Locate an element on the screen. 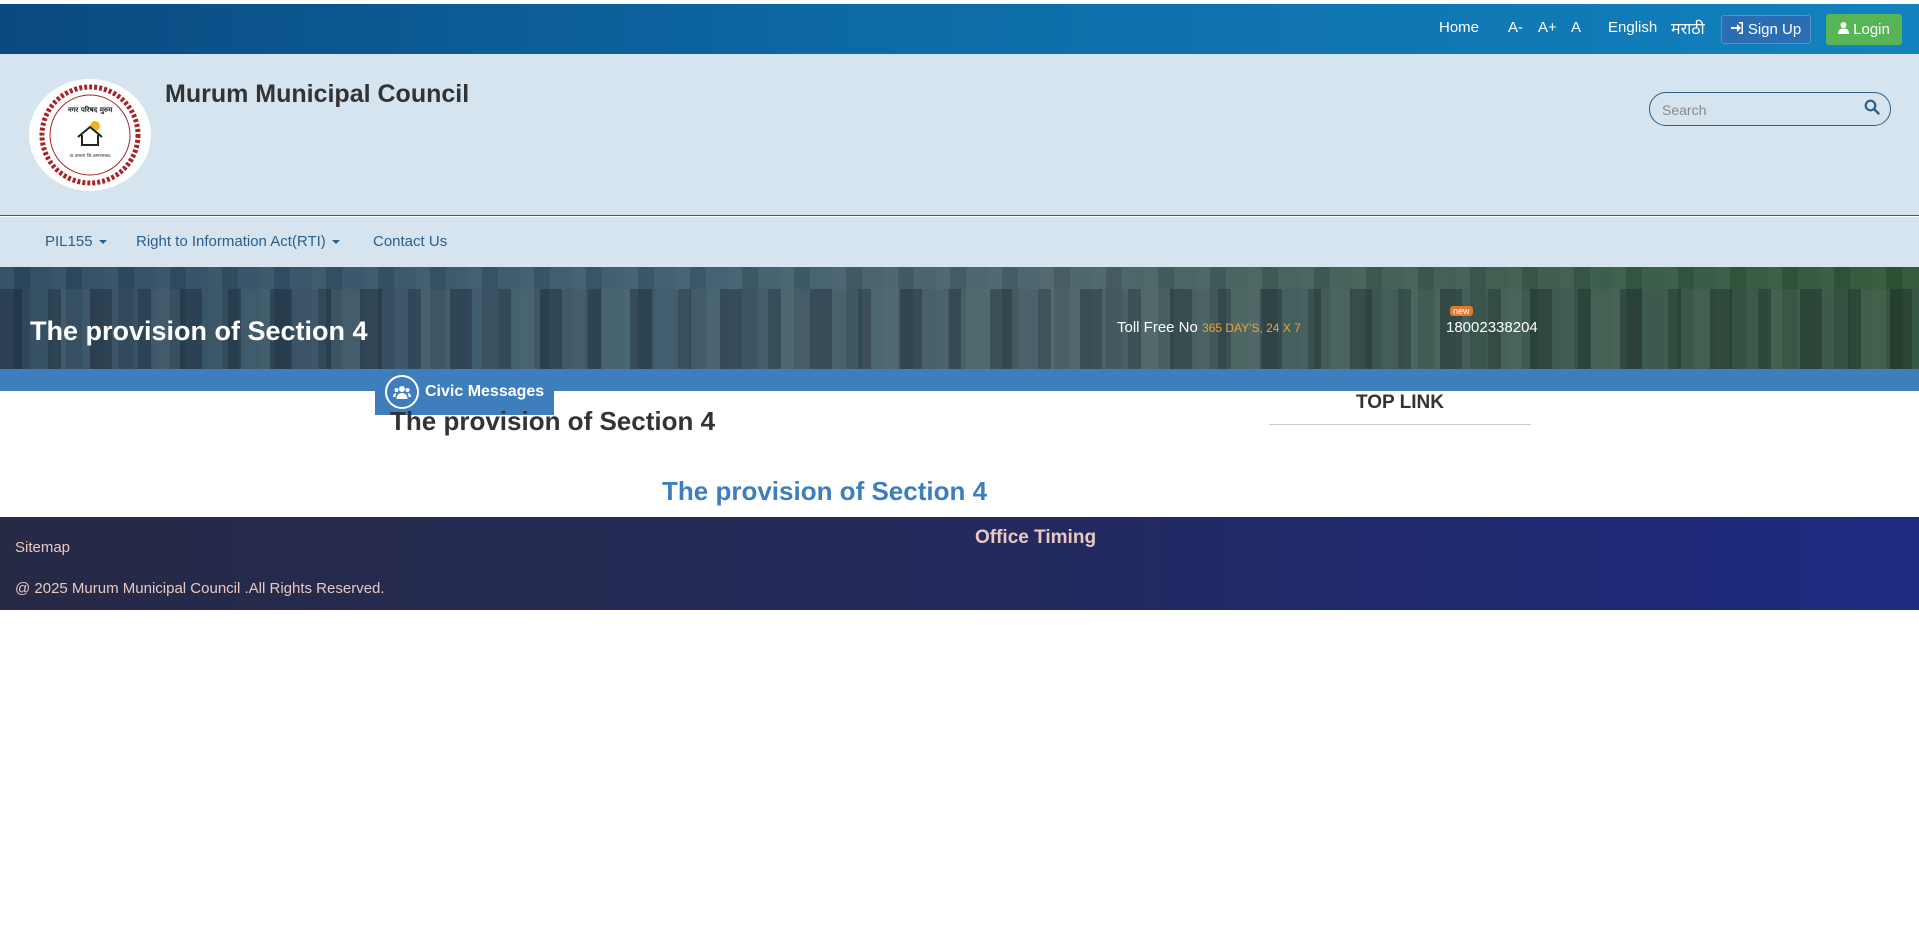 The width and height of the screenshot is (1919, 943). council-logo: नगर परिषद मुरुम ता.उमरगा जि.उस्मानाबाद is located at coordinates (90, 135).